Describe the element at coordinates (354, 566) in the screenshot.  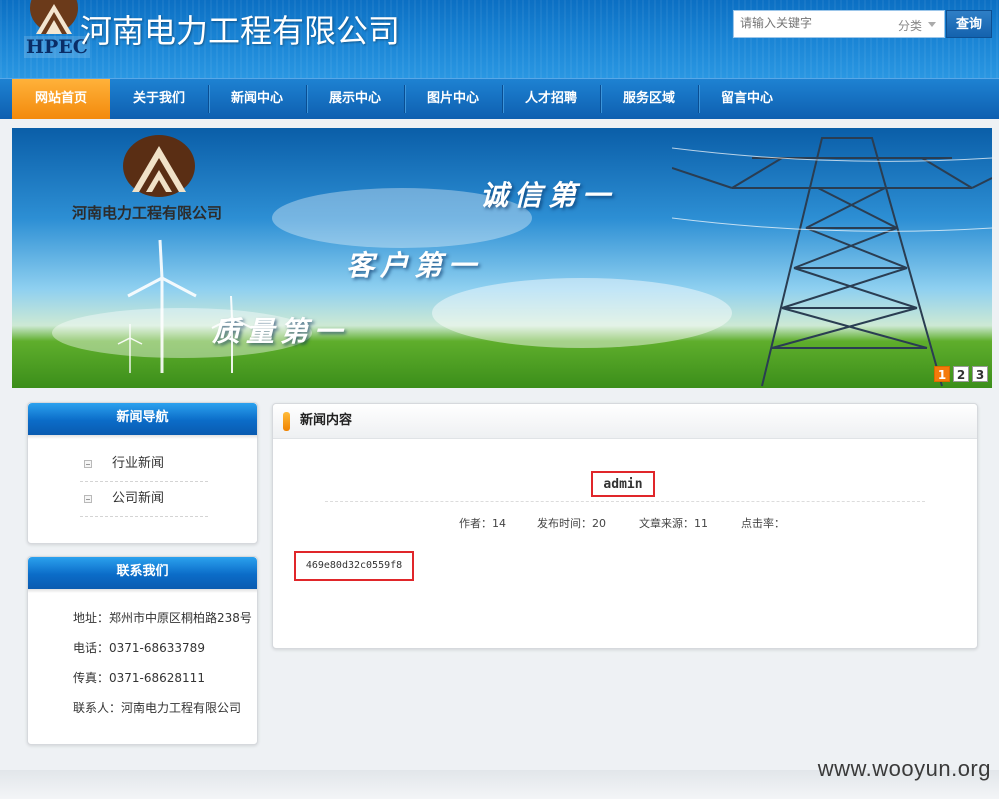
I see `article-body: 469e80d32c0559f8` at that location.